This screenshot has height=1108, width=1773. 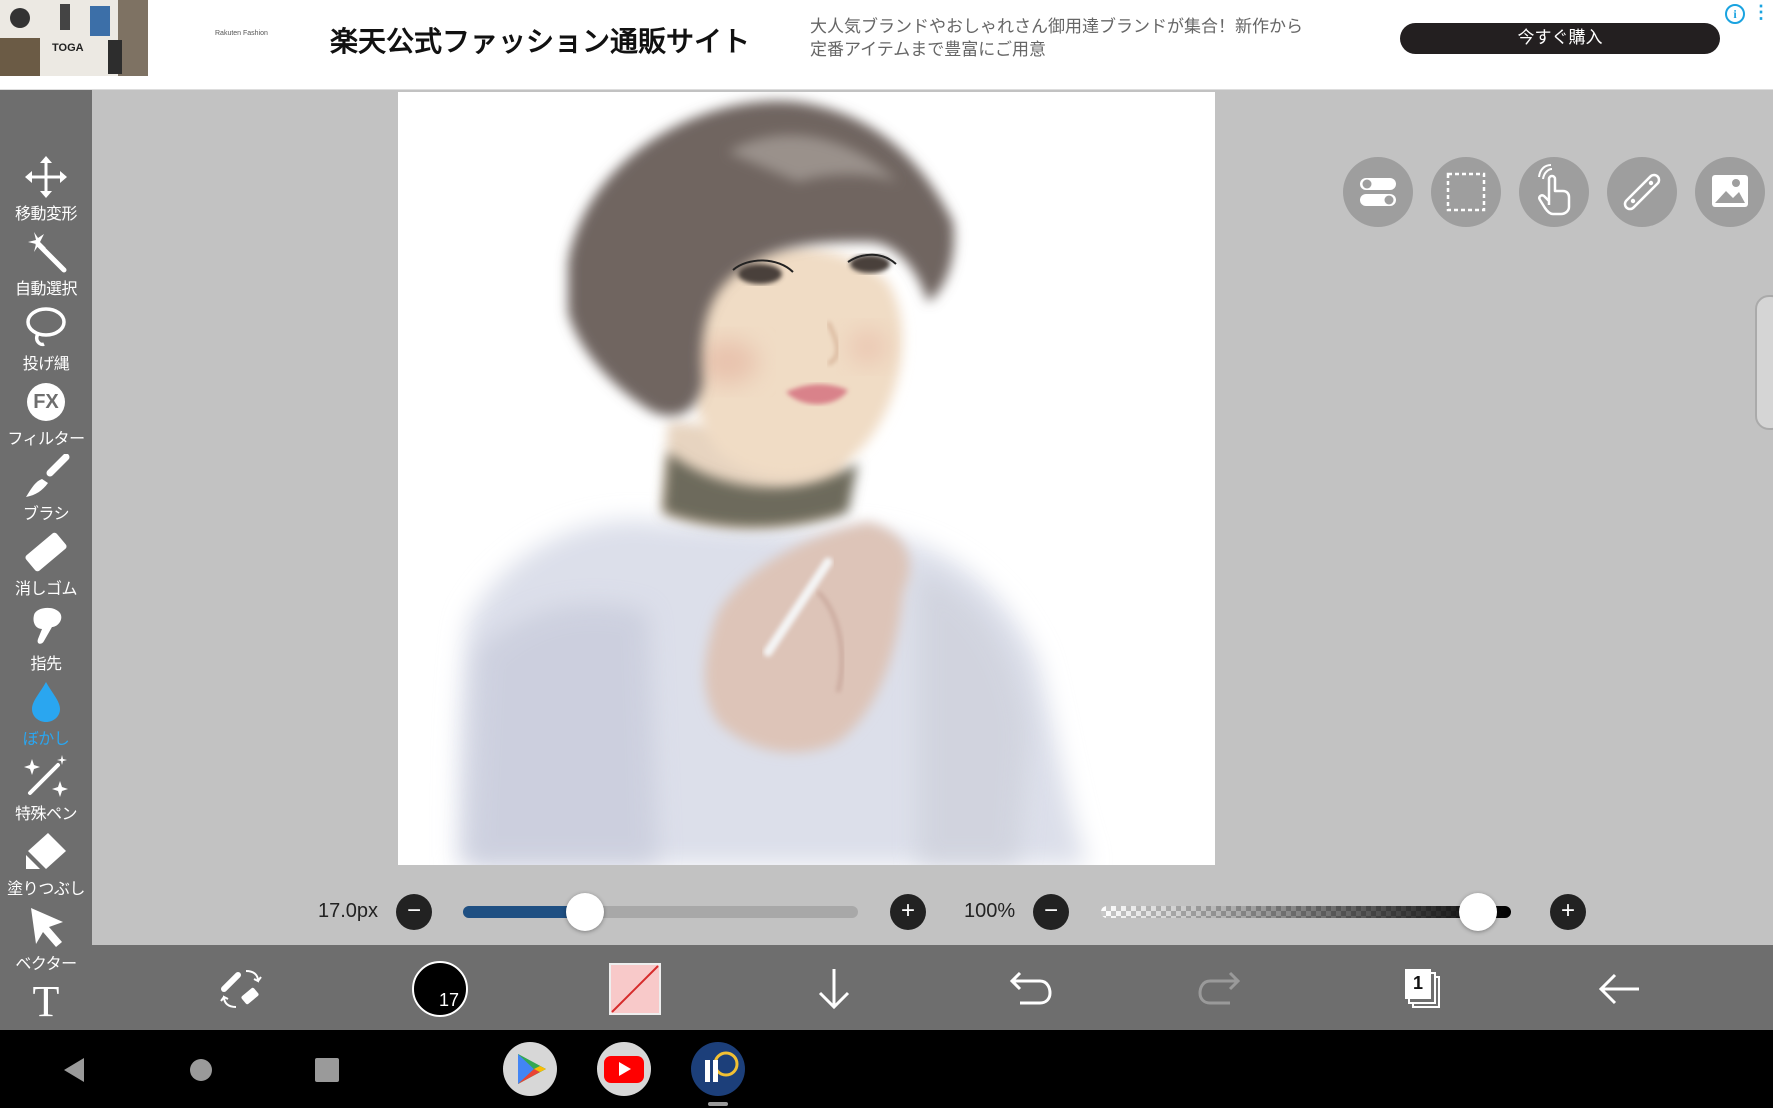 I want to click on undo-icon, so click(x=1030, y=988).